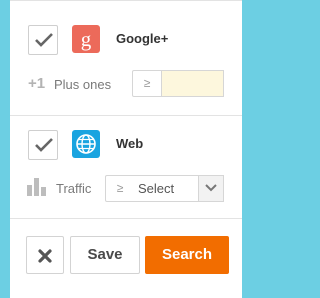 Image resolution: width=320 pixels, height=298 pixels. I want to click on clear-button, so click(45, 255).